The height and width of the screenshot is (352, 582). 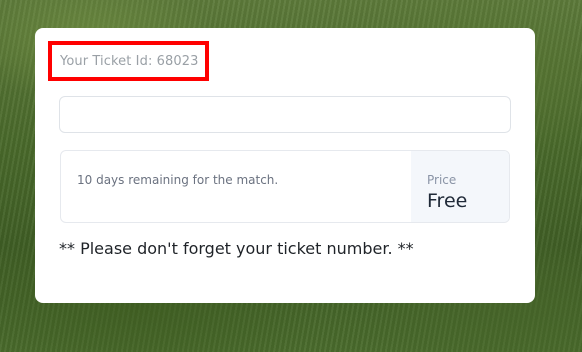 What do you see at coordinates (460, 186) in the screenshot?
I see `price-panel: Price Free` at bounding box center [460, 186].